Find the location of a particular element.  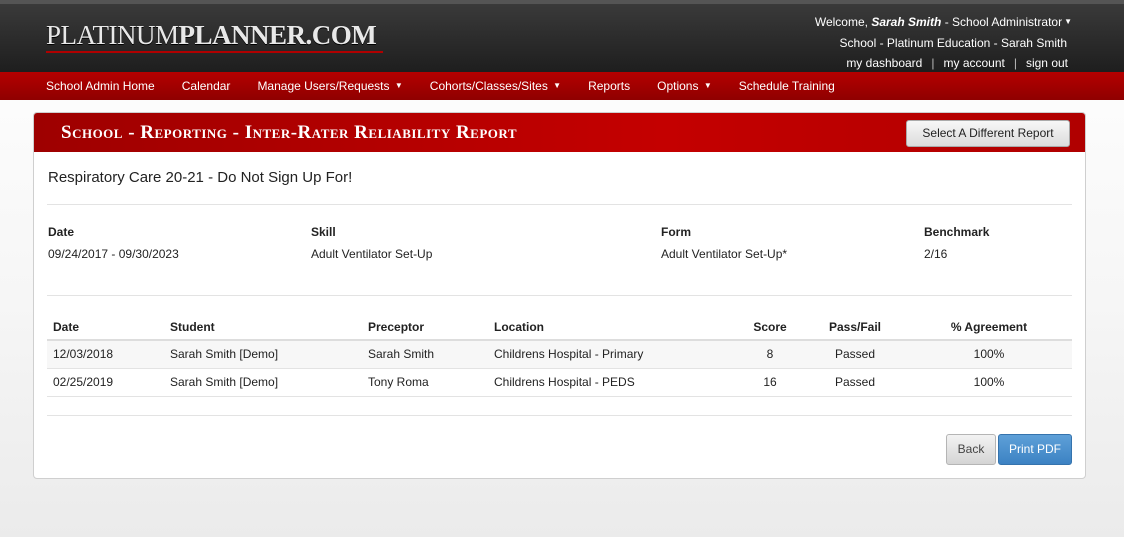

account-links: my dashboard | my account | sign out is located at coordinates (957, 63).